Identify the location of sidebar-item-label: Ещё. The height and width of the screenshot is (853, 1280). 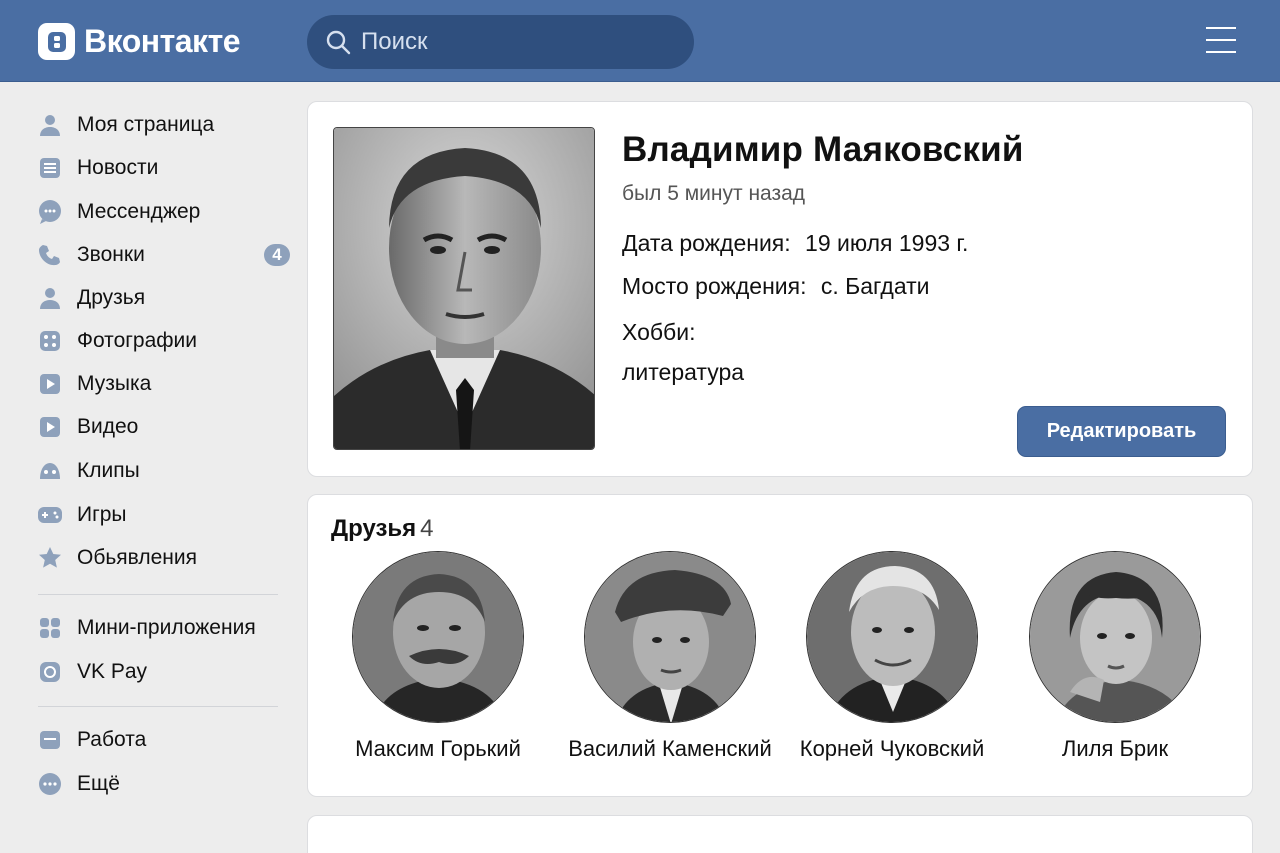
(98, 783).